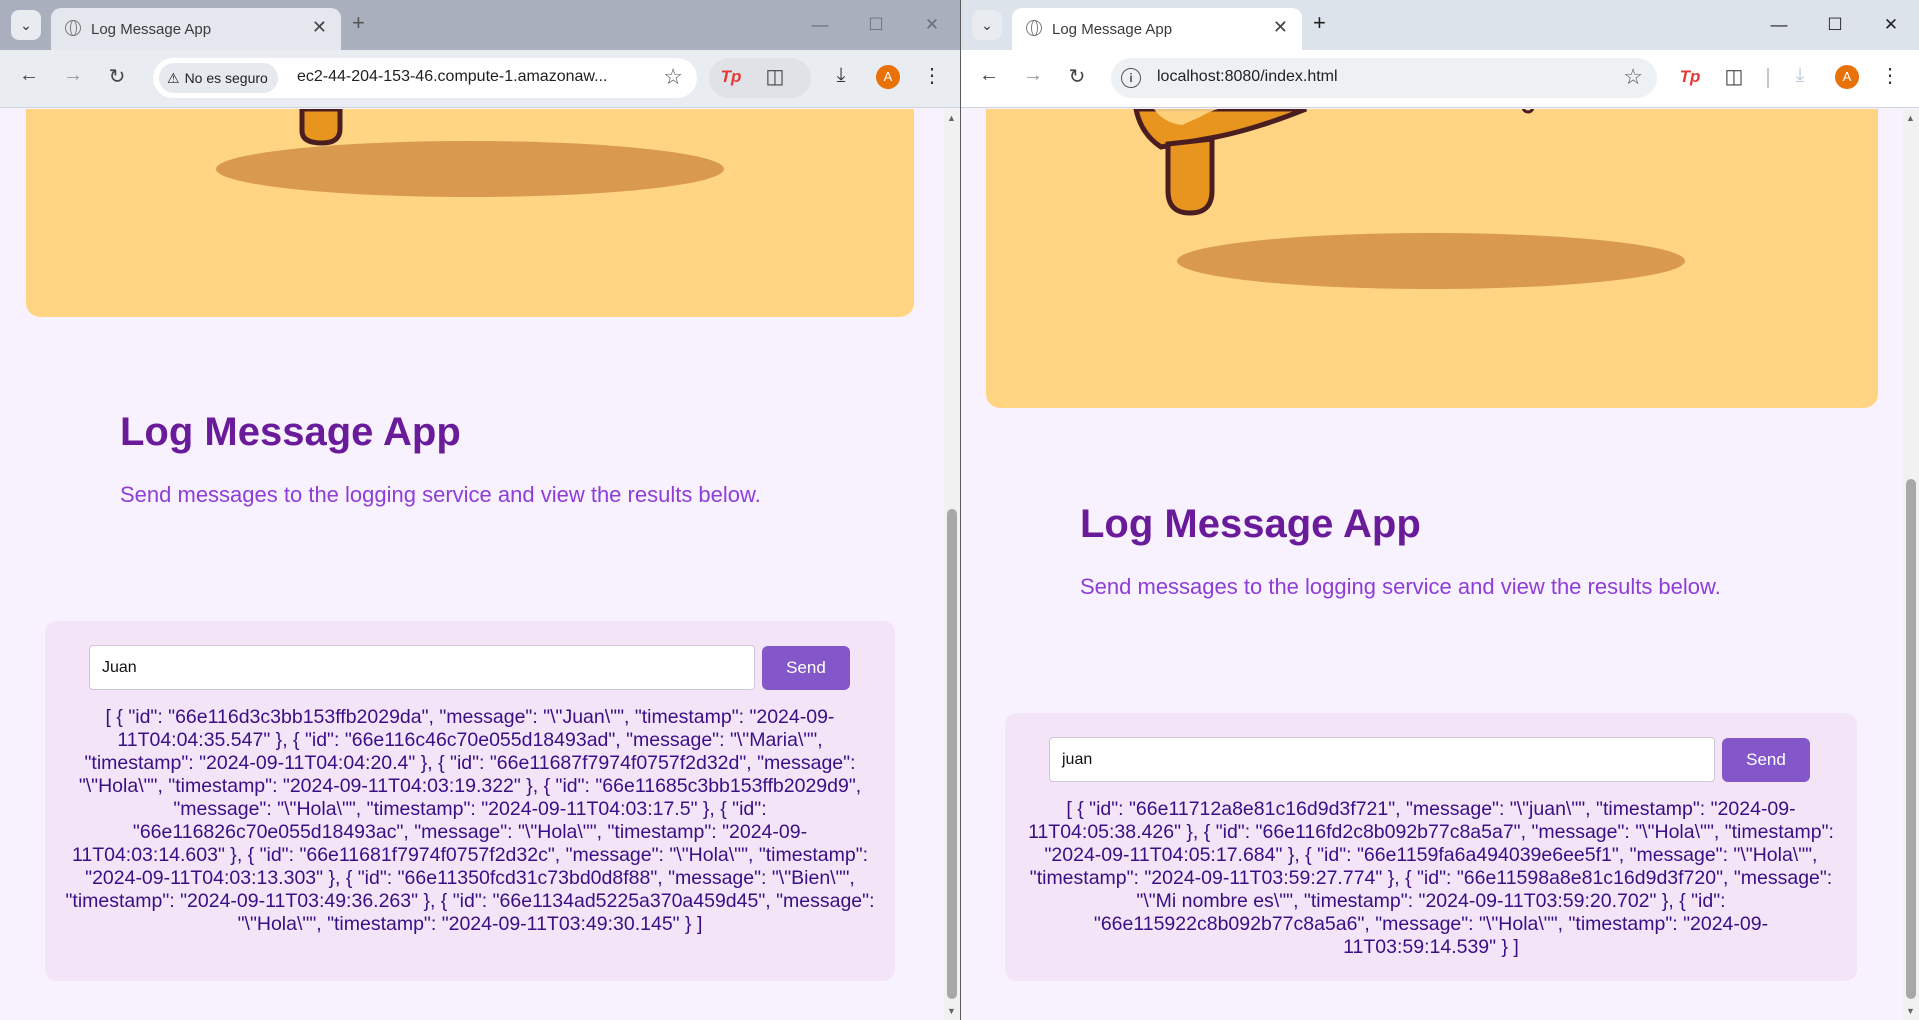  What do you see at coordinates (1247, 76) in the screenshot?
I see `url-text: localhost:8080/index.html` at bounding box center [1247, 76].